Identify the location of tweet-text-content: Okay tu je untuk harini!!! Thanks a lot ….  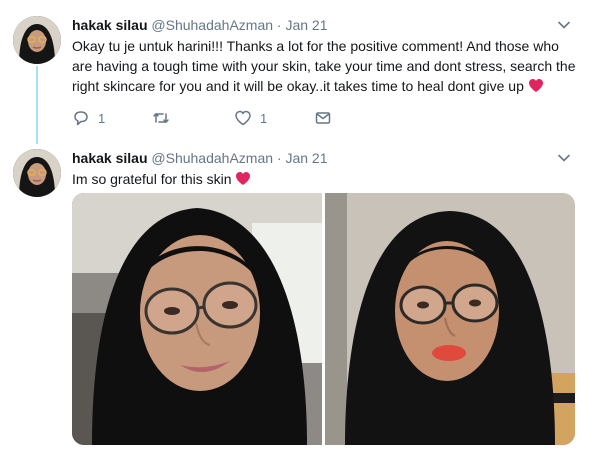
(324, 66).